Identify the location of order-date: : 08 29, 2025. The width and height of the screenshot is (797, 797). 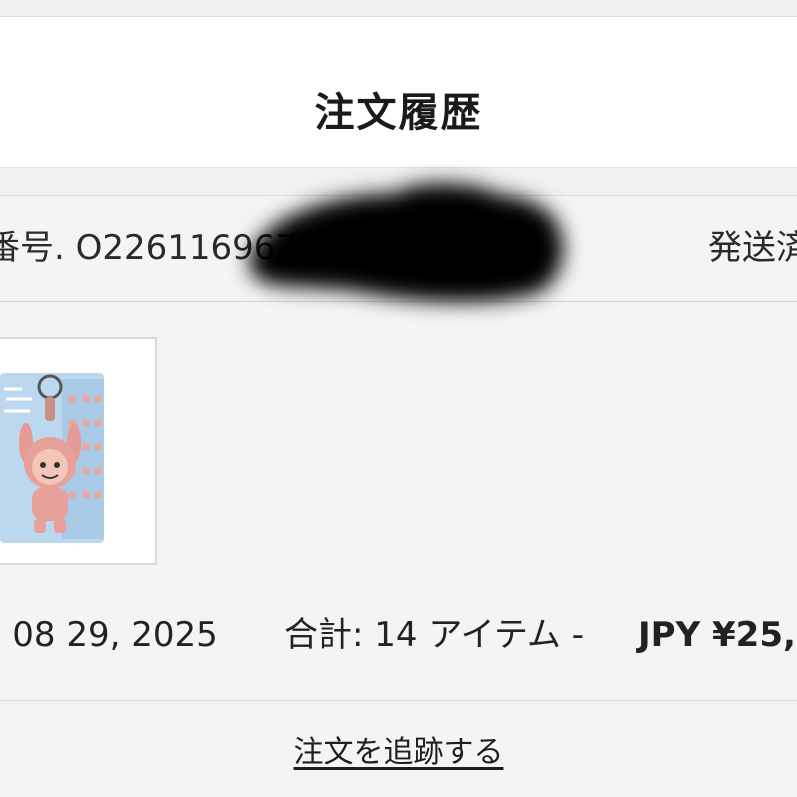
(109, 635).